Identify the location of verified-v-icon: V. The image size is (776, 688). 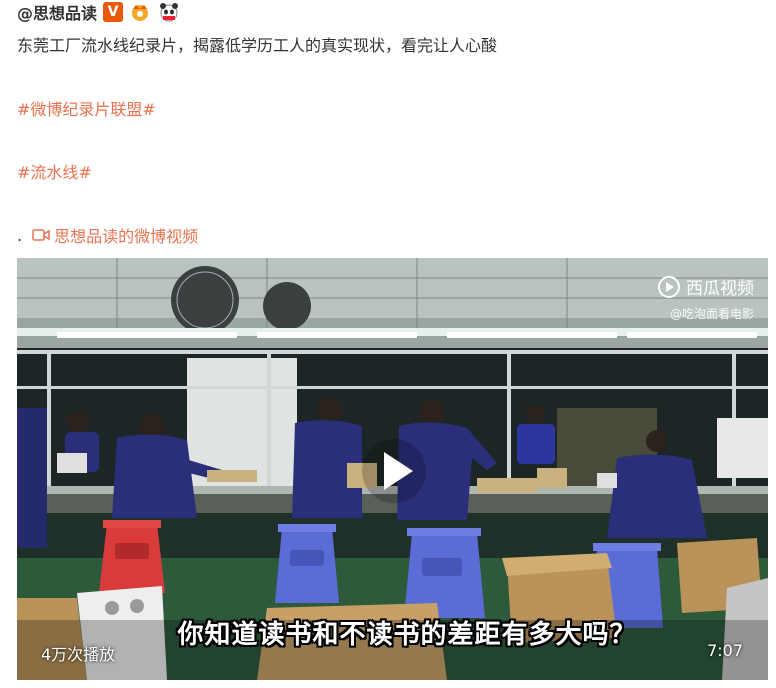
(113, 12).